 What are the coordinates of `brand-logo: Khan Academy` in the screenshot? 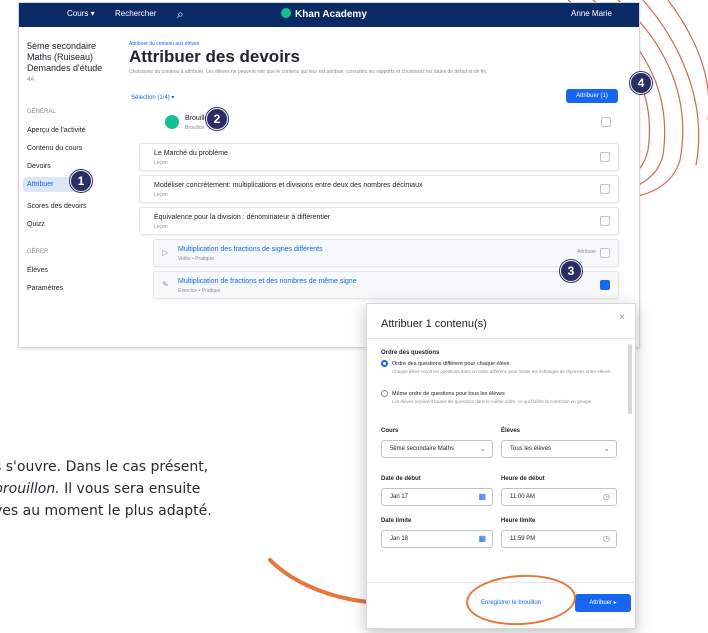 It's located at (324, 14).